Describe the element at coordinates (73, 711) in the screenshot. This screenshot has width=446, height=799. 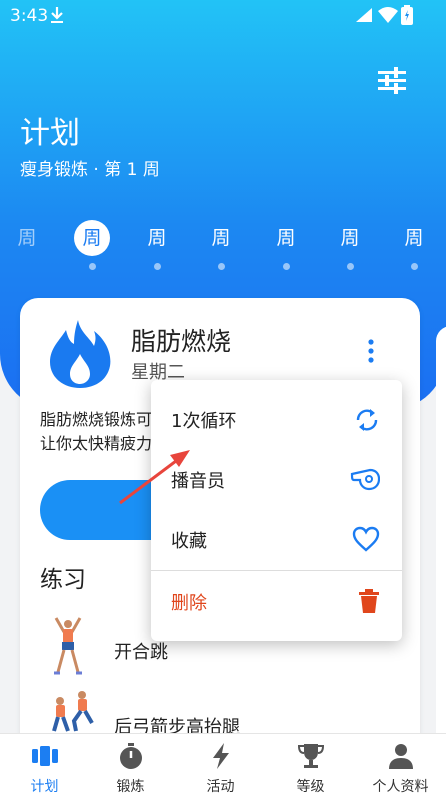
I see `lunge-figure-icon` at that location.